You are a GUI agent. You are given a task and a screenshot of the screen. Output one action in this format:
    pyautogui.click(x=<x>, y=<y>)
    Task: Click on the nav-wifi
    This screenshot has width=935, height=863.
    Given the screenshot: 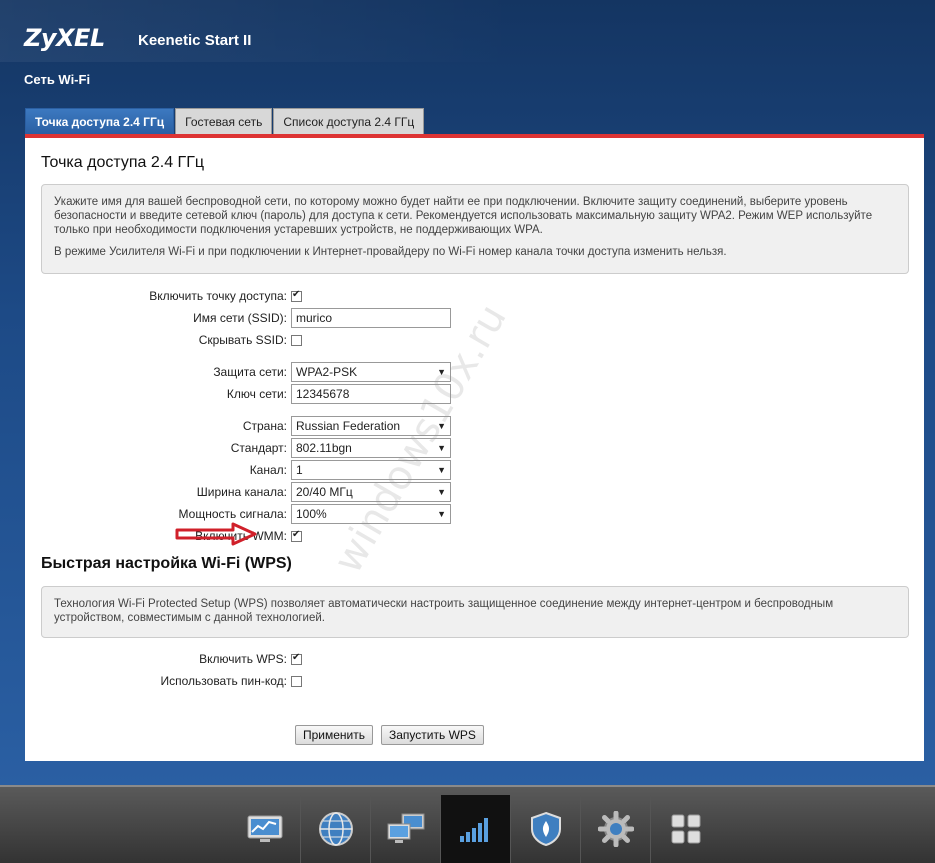 What is the action you would take?
    pyautogui.click(x=475, y=829)
    